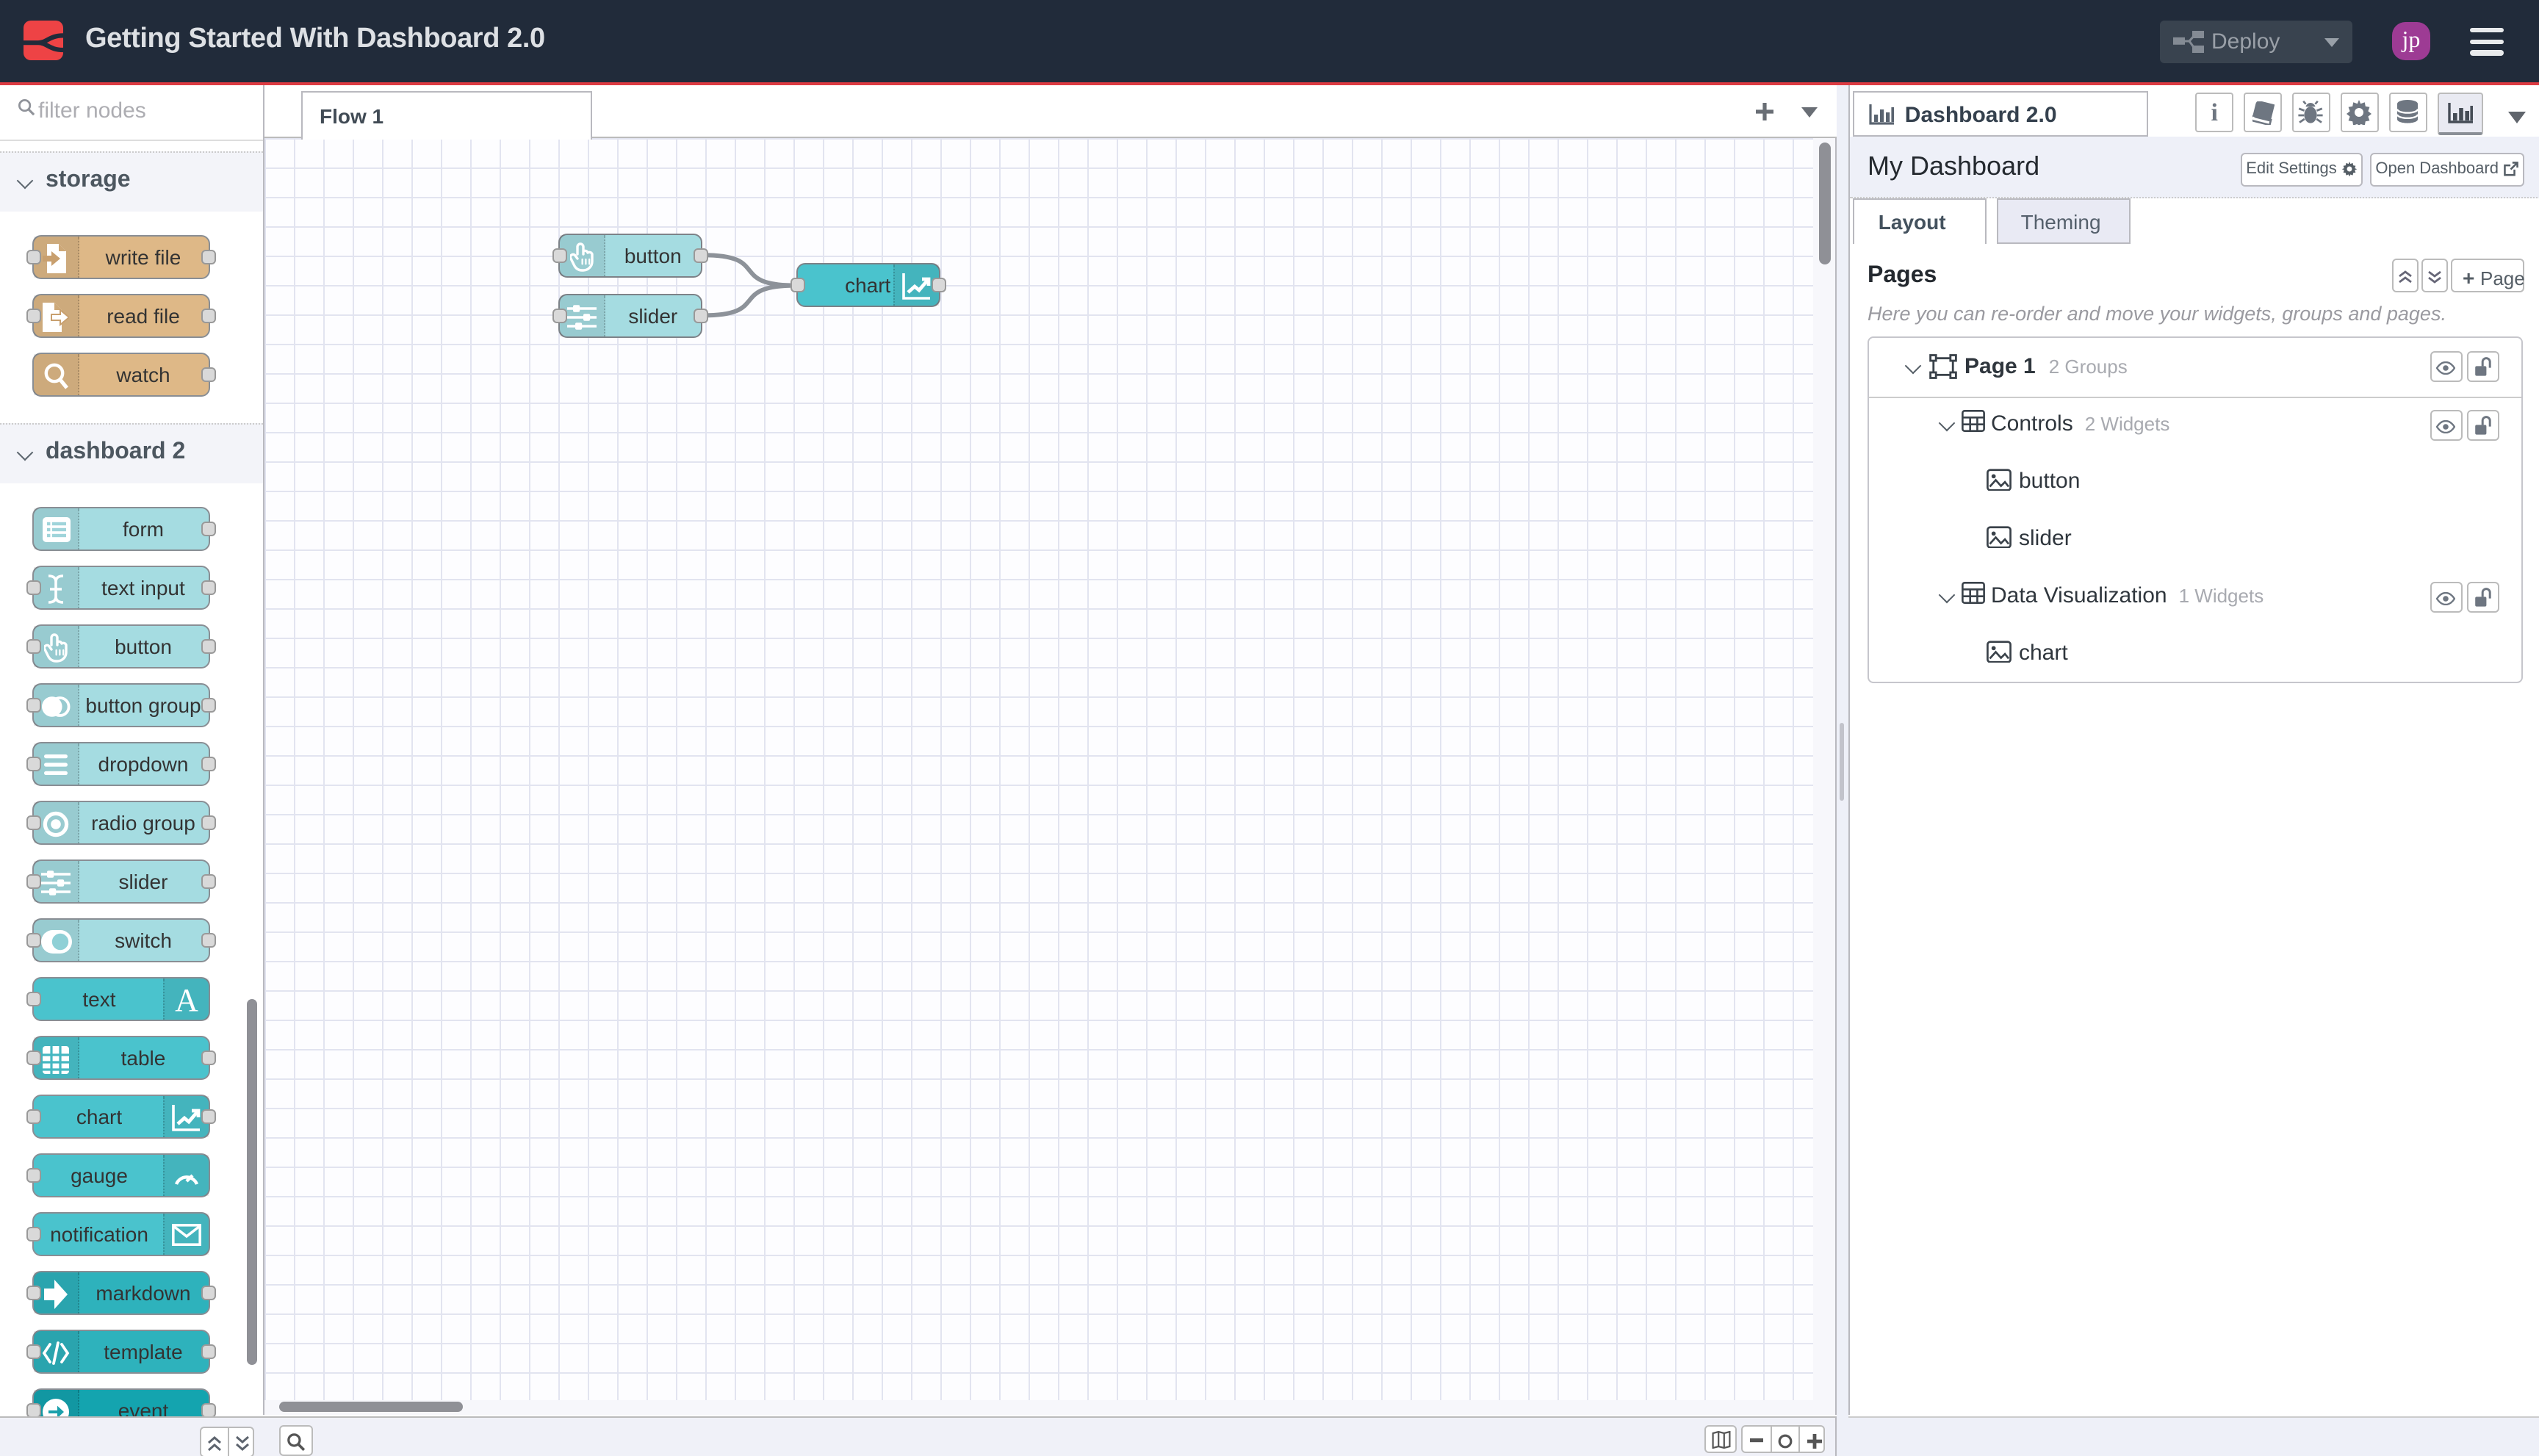 This screenshot has height=1456, width=2539. I want to click on svg-text: A, so click(186, 1001).